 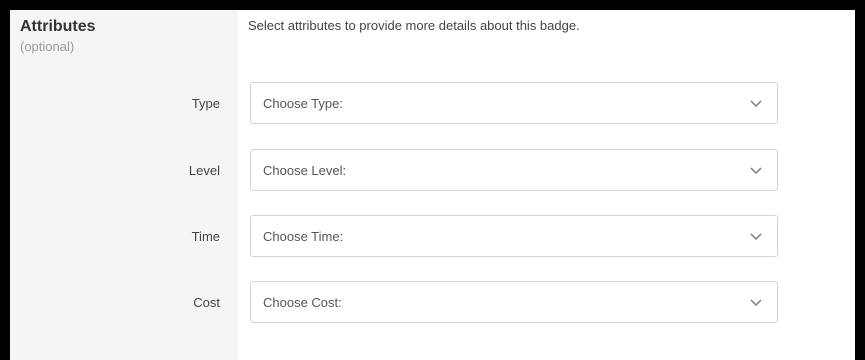 What do you see at coordinates (514, 170) in the screenshot?
I see `level-select: Choose Level:` at bounding box center [514, 170].